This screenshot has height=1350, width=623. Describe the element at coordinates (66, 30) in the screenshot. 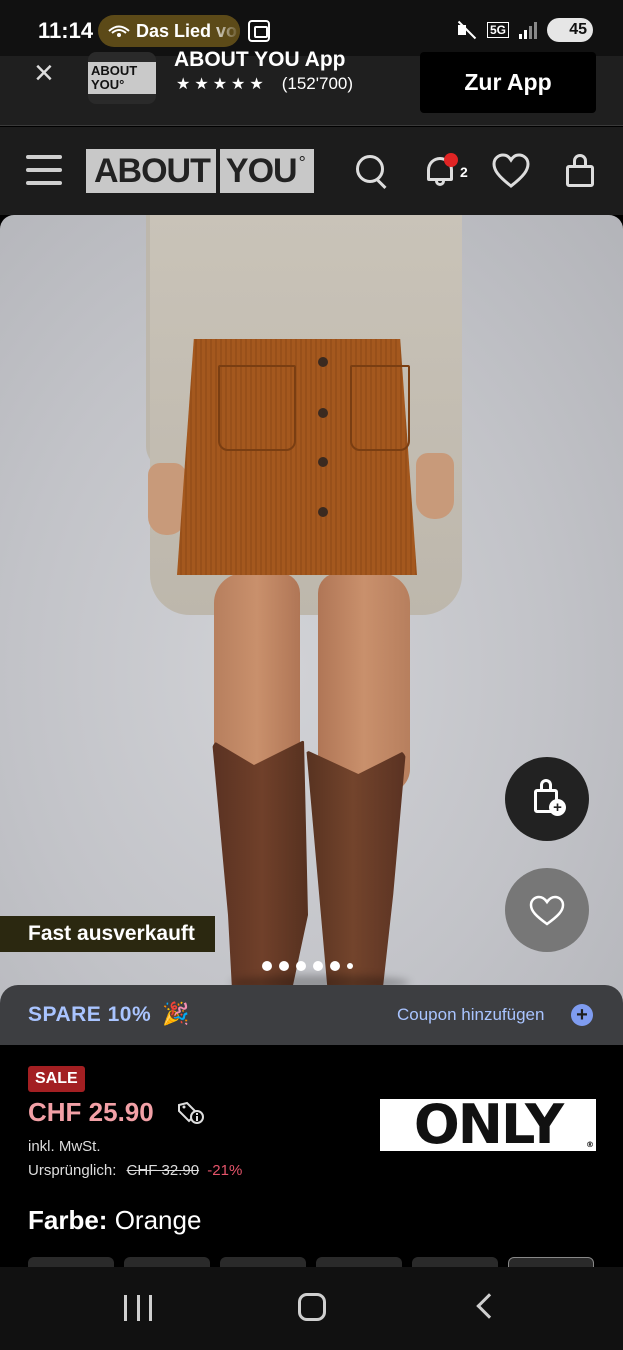

I see `status-time: 11:14` at that location.